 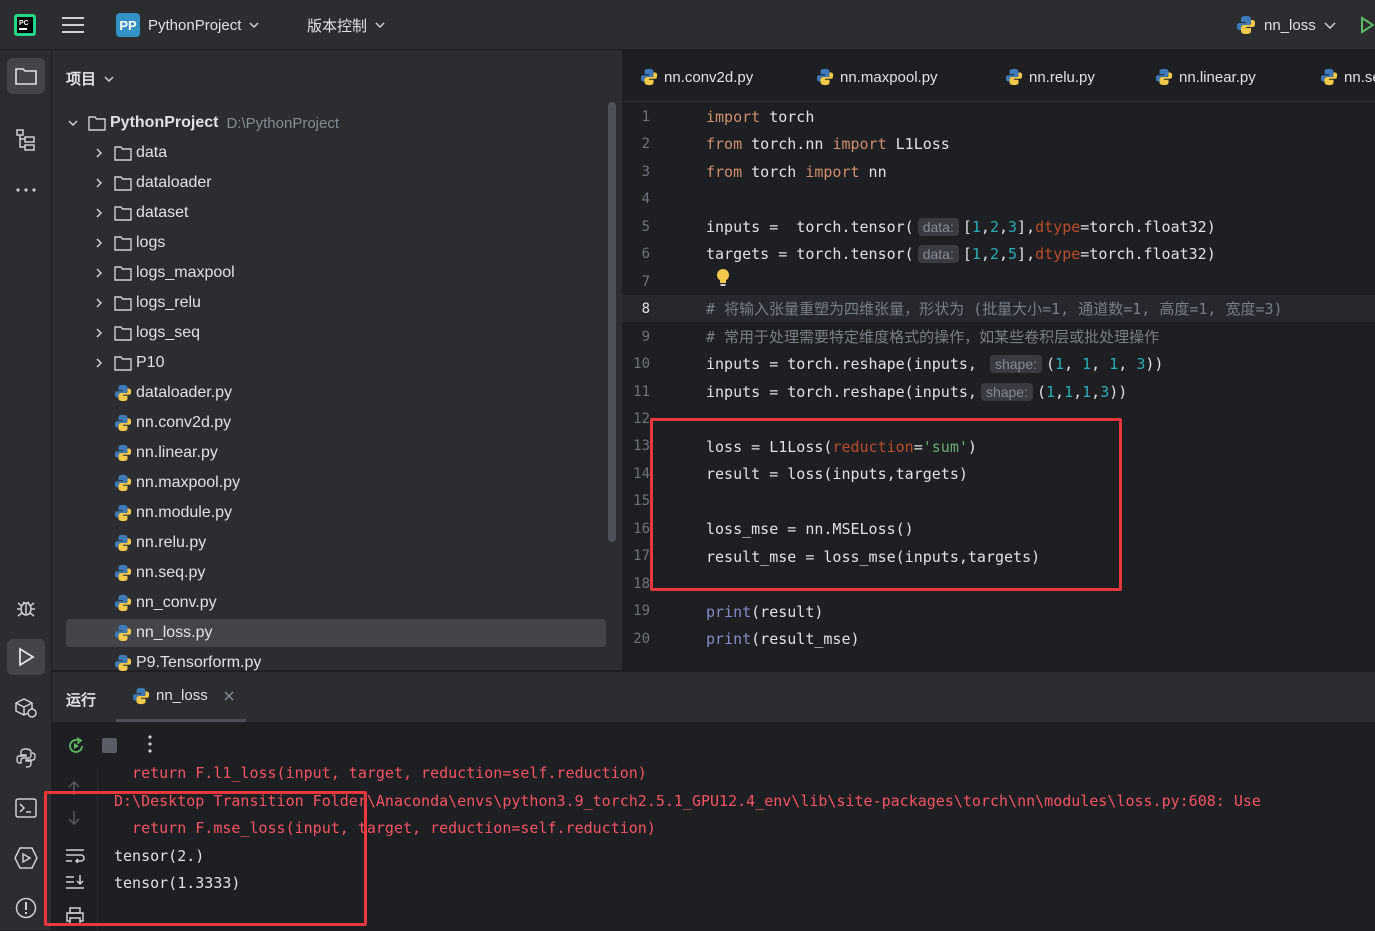 I want to click on stop-icon, so click(x=109, y=745).